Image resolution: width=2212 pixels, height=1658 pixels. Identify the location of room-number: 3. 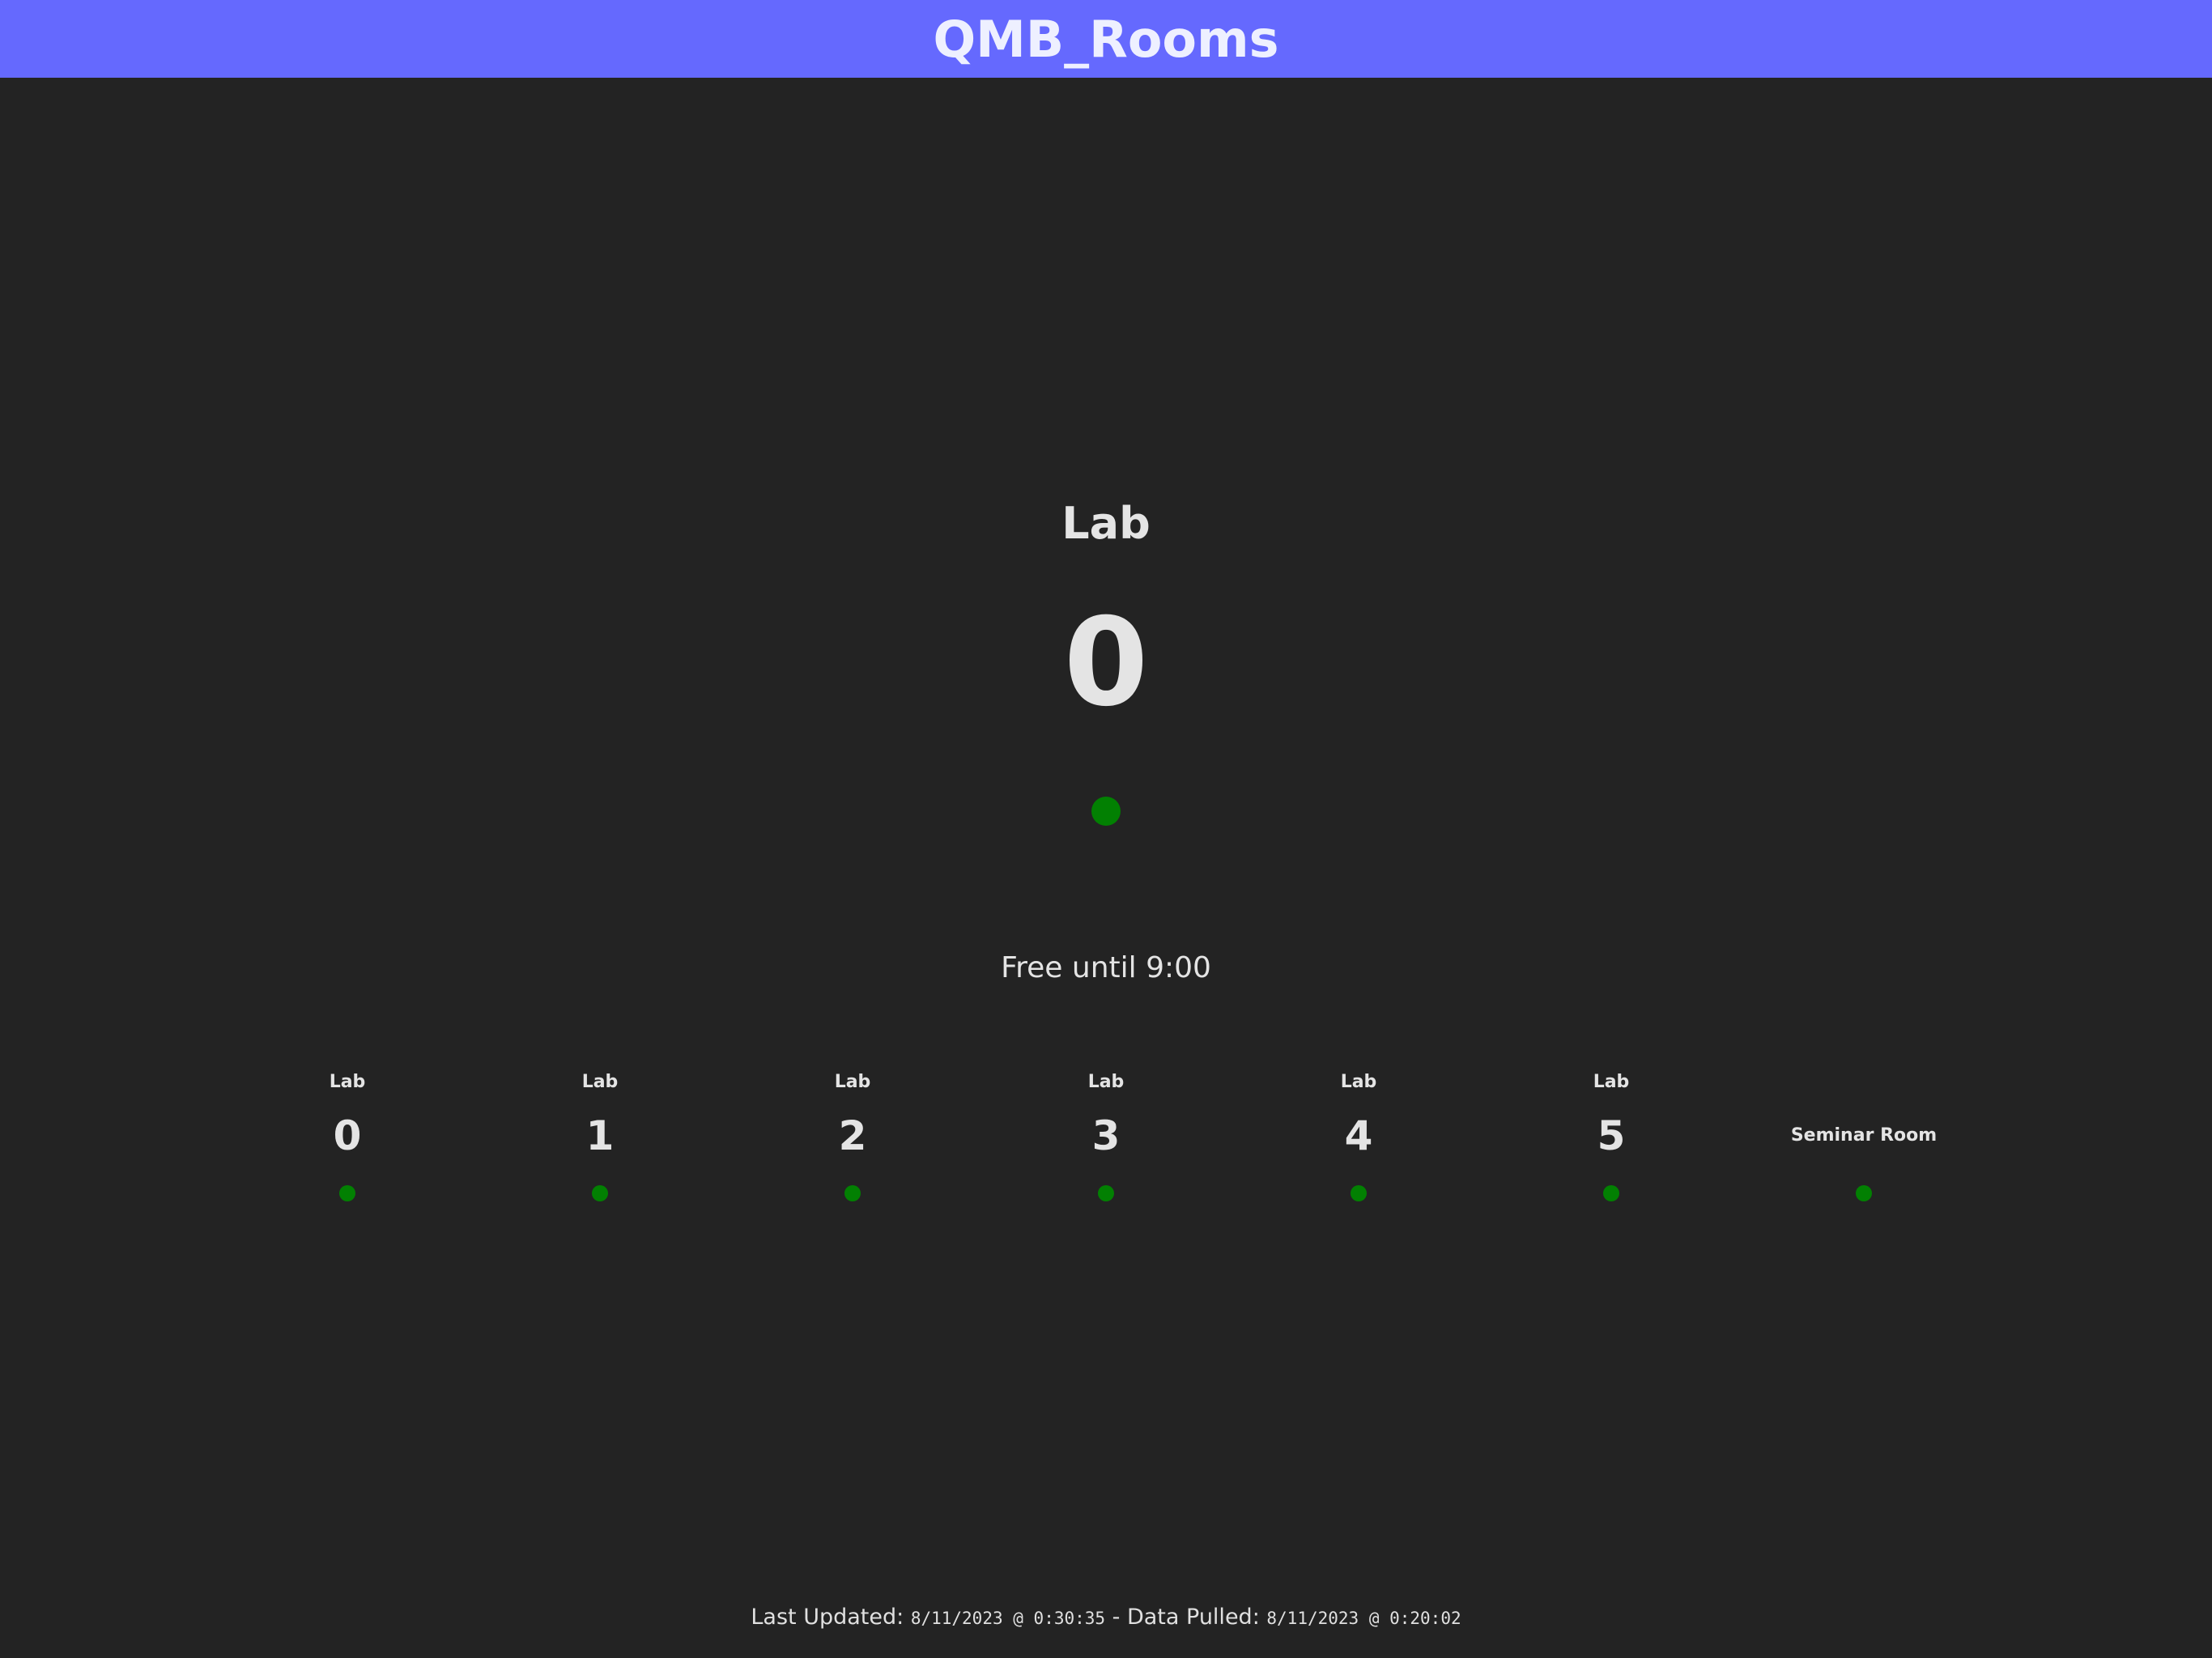
(1106, 1135).